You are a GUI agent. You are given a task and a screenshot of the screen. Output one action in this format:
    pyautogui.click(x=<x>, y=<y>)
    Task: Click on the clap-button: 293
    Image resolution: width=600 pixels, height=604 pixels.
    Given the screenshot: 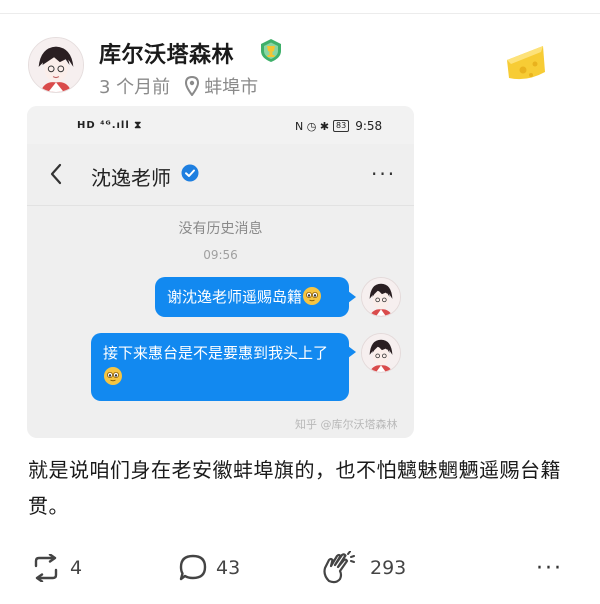 What is the action you would take?
    pyautogui.click(x=363, y=568)
    